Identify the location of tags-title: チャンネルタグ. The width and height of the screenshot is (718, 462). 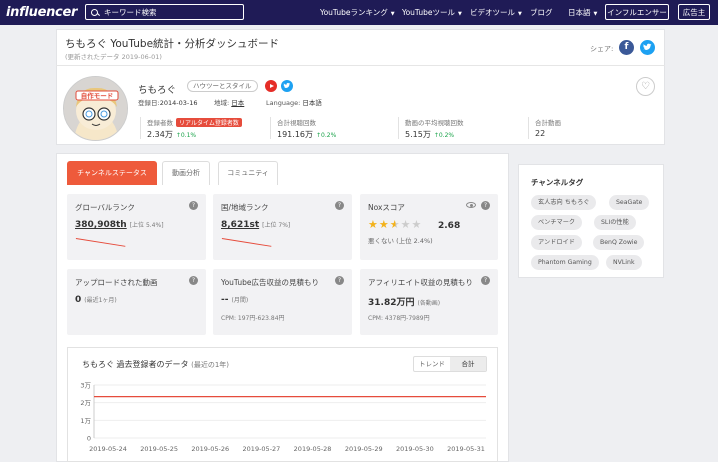
(557, 182).